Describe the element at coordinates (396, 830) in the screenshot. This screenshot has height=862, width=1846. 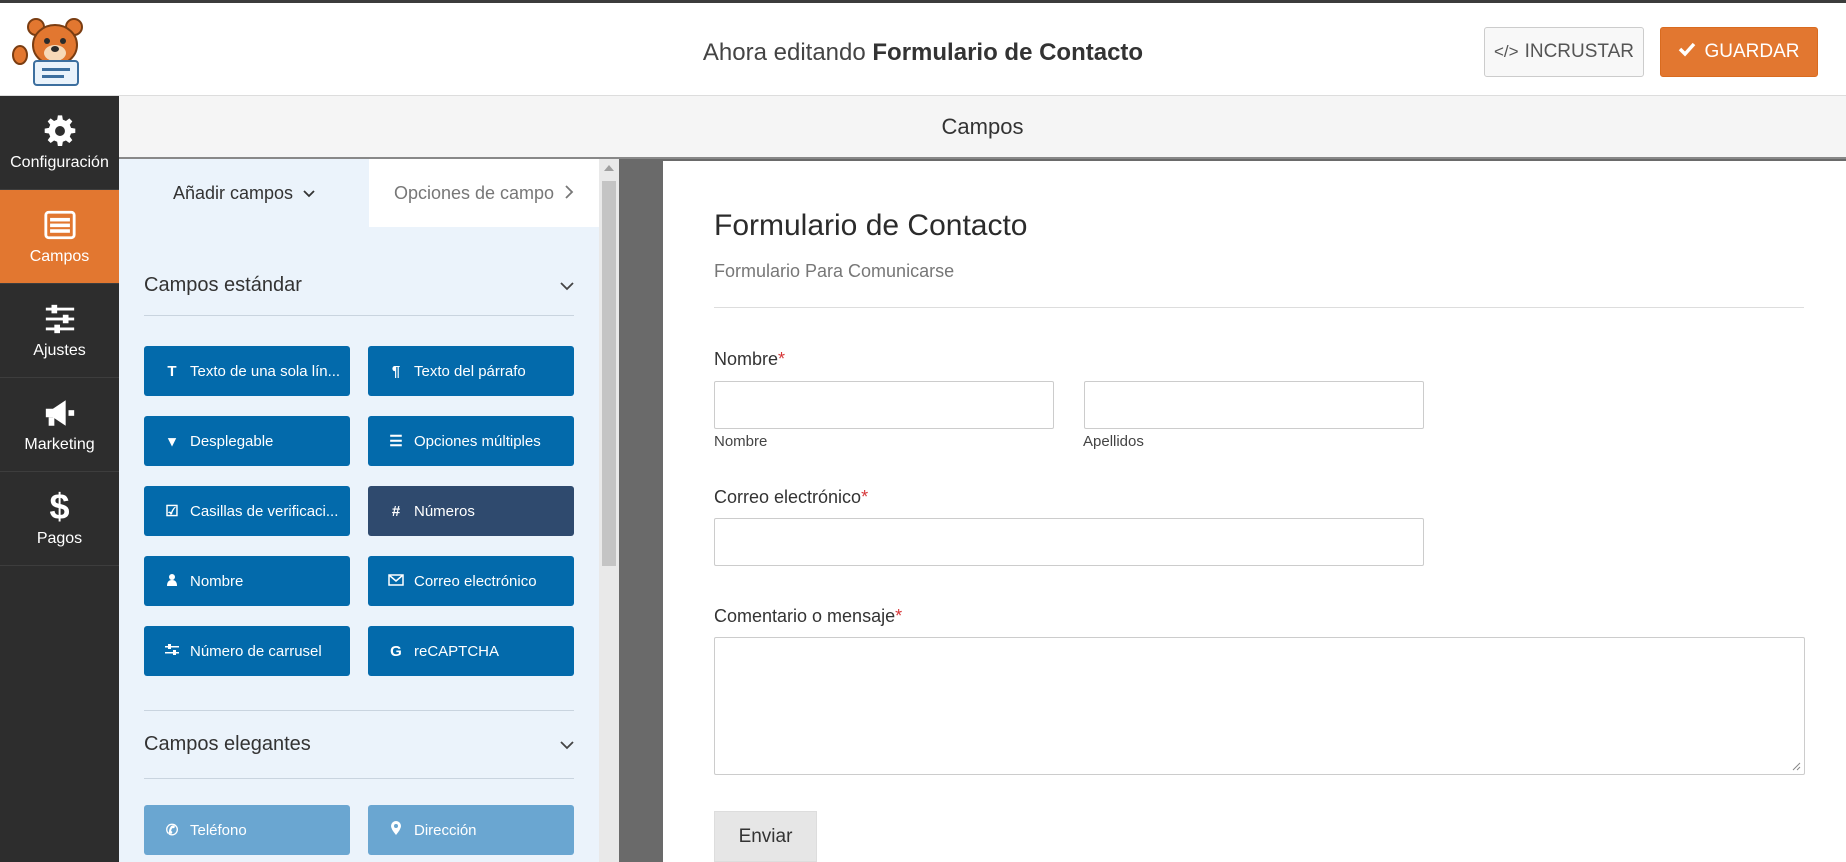
I see `map-marker-icon` at that location.